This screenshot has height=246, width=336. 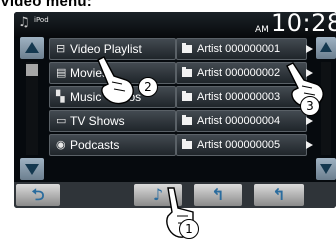 I want to click on artist-item: Artist 000000001, so click(x=241, y=49).